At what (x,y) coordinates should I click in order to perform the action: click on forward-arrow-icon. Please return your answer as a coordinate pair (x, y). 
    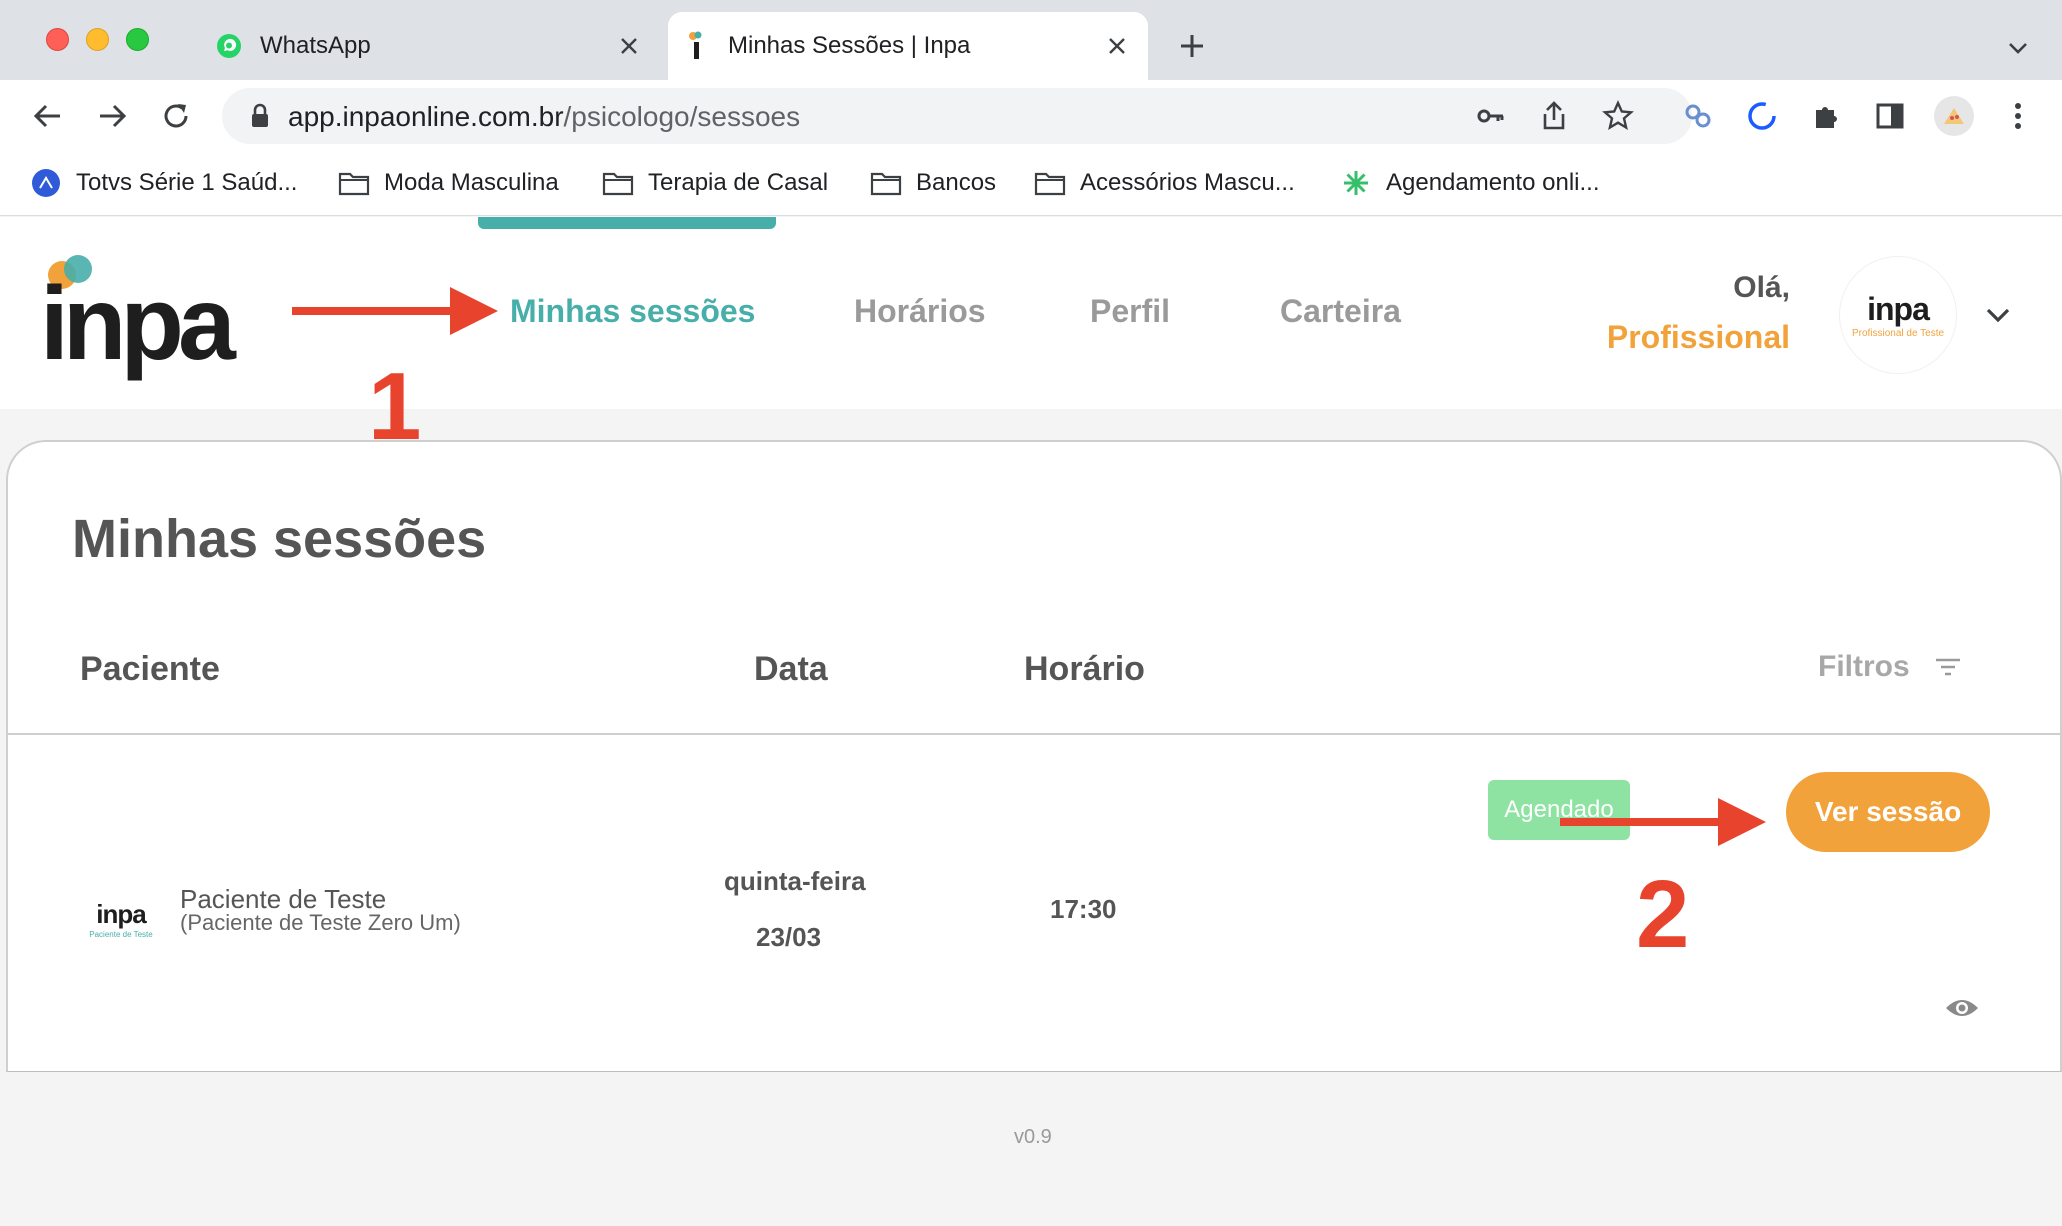
    Looking at the image, I should click on (112, 116).